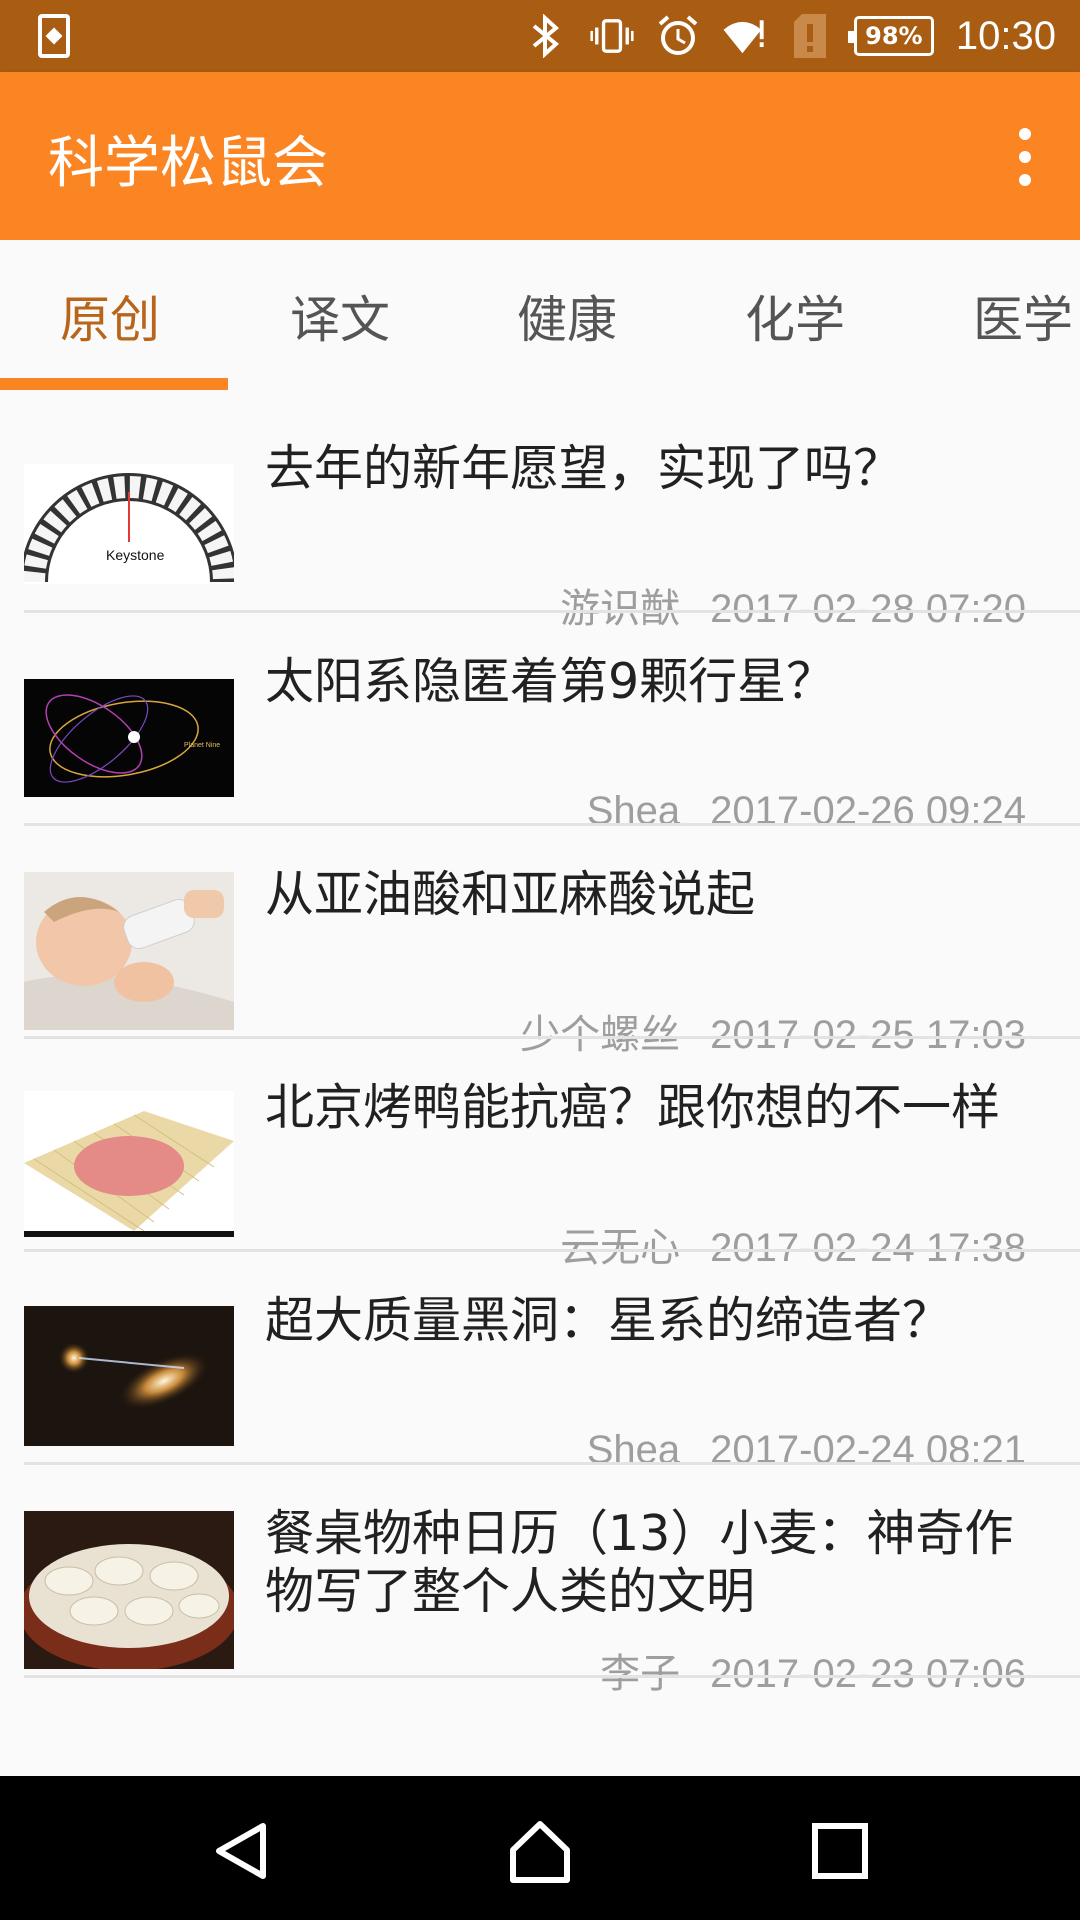  What do you see at coordinates (678, 36) in the screenshot?
I see `alarm-icon` at bounding box center [678, 36].